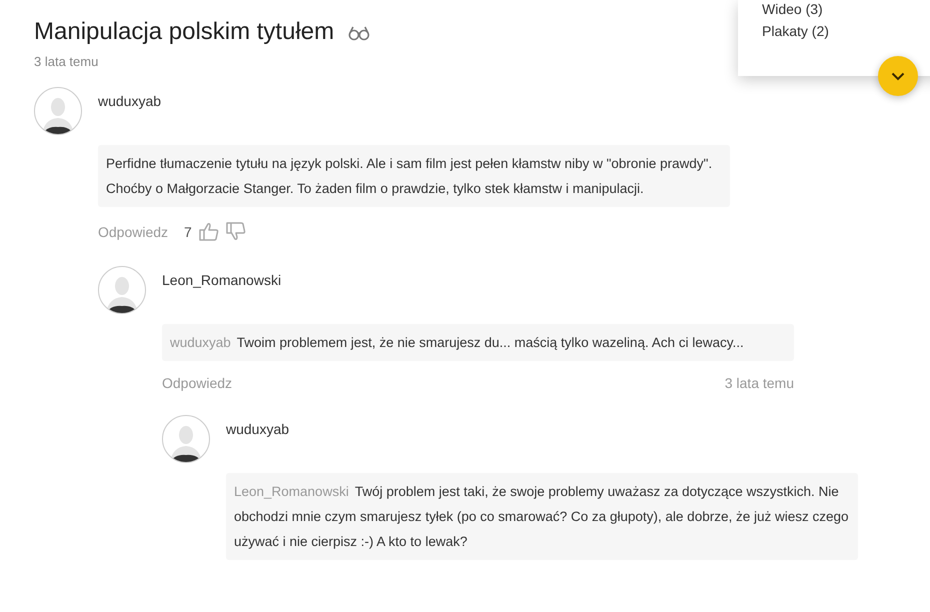 Image resolution: width=930 pixels, height=612 pixels. Describe the element at coordinates (759, 383) in the screenshot. I see `comment-time: 3 lata temu` at that location.